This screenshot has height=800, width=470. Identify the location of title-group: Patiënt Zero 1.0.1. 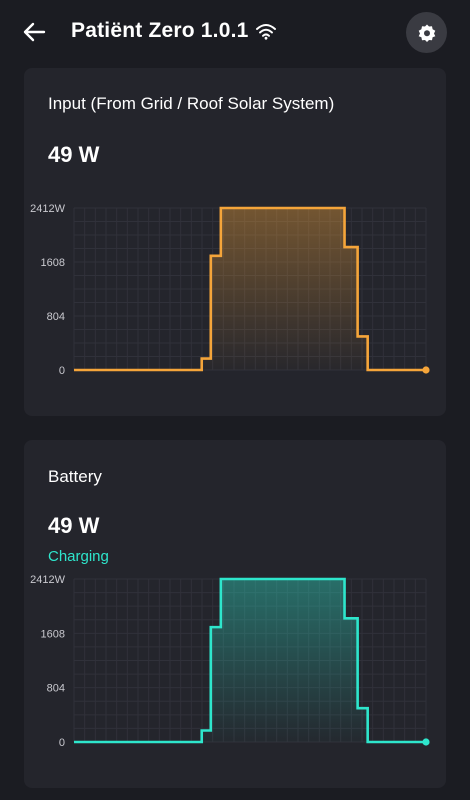
(174, 31).